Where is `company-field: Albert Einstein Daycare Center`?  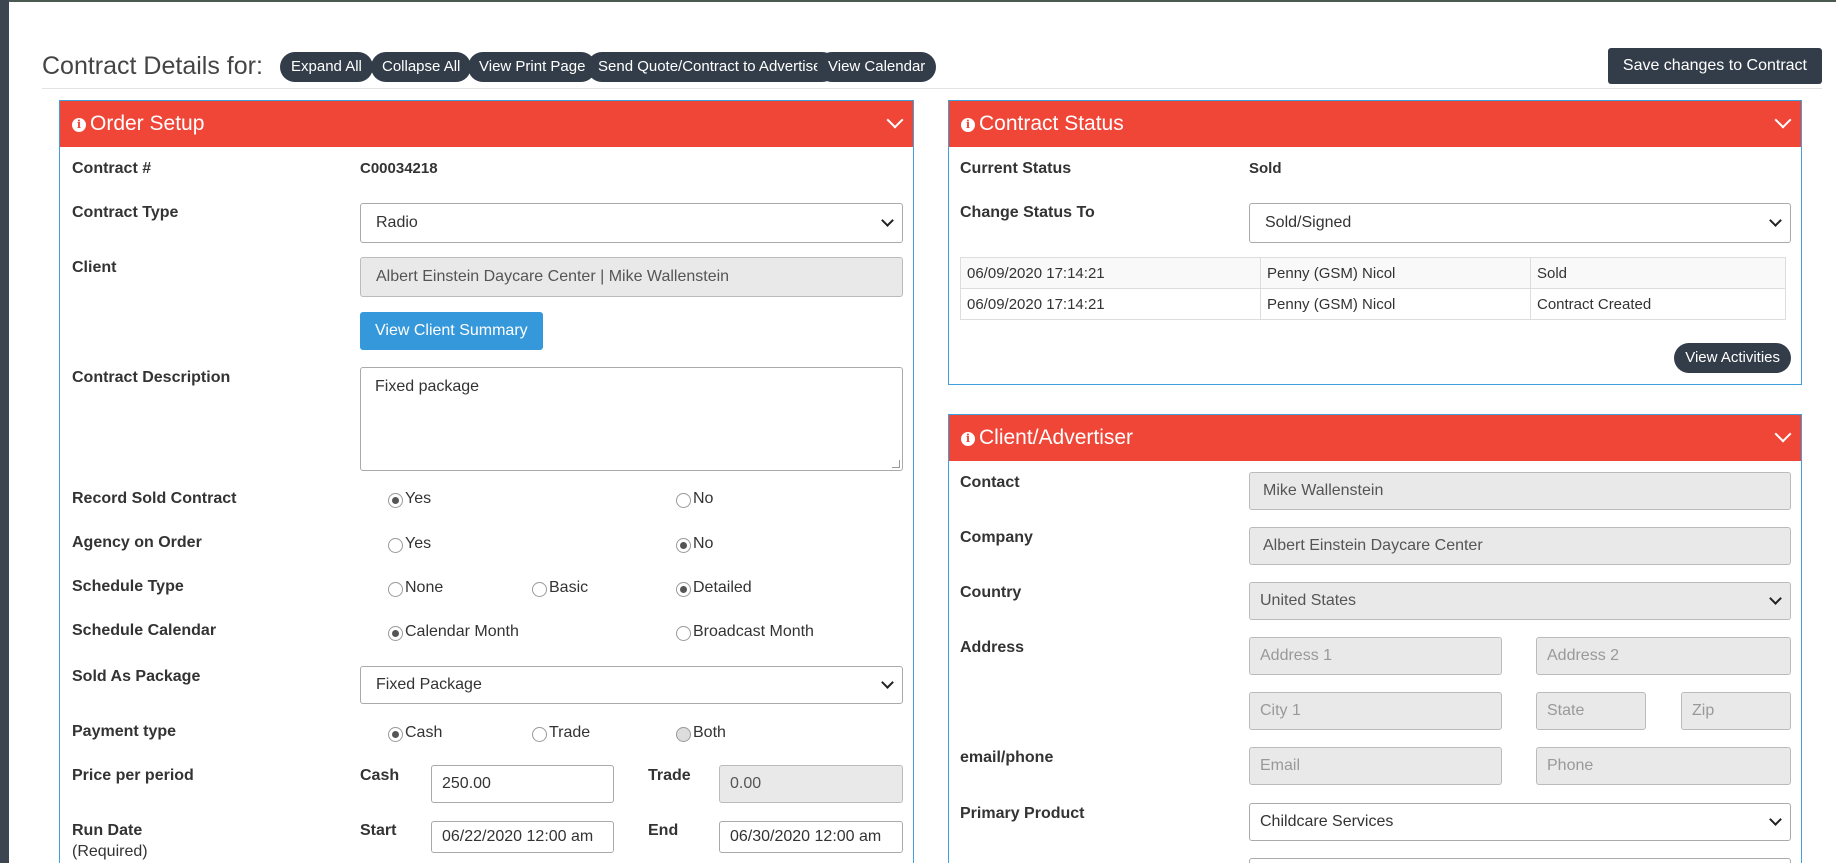 company-field: Albert Einstein Daycare Center is located at coordinates (1520, 546).